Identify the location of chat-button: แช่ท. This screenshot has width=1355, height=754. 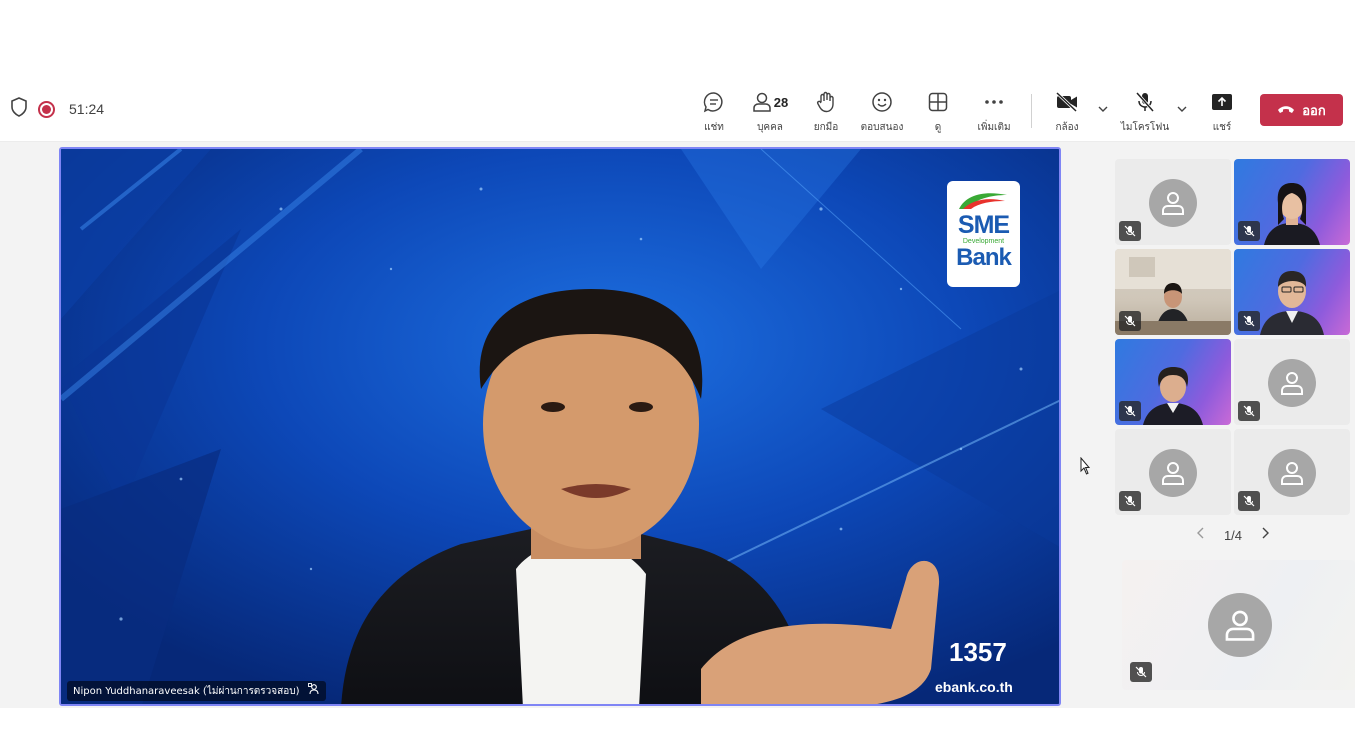
(714, 113).